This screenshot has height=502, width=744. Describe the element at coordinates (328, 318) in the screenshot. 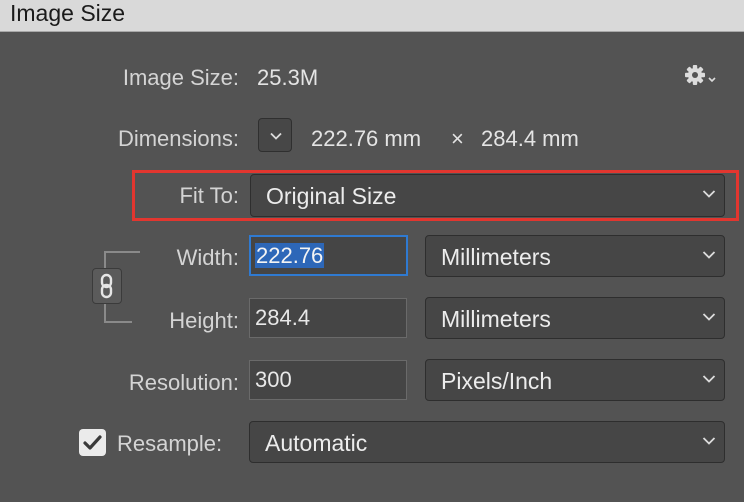

I see `height-input: 284.4` at that location.